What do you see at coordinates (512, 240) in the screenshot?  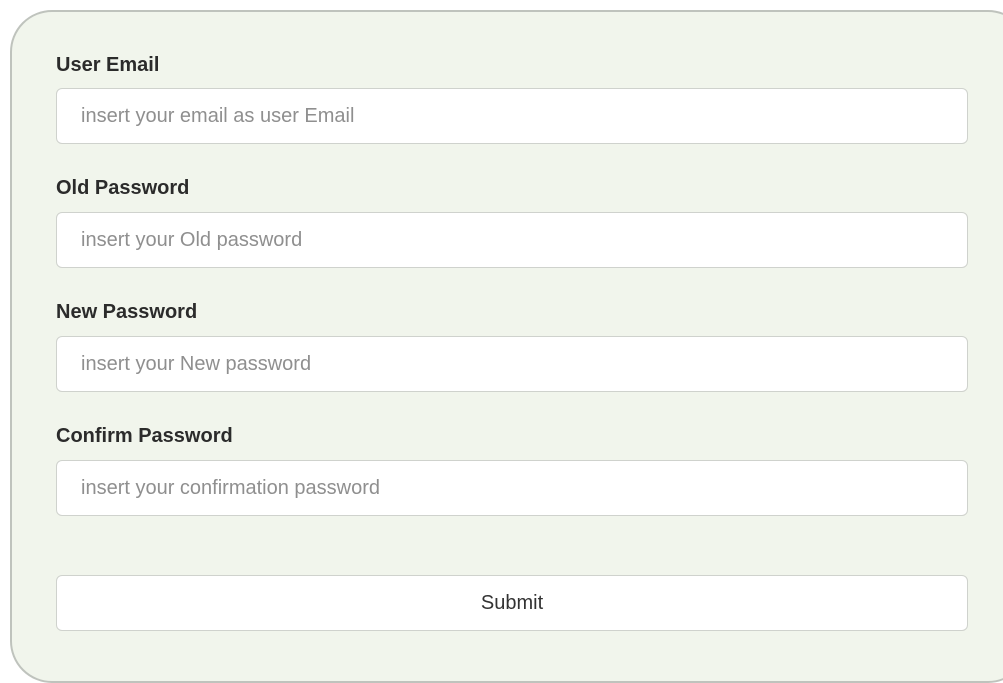 I see `old-password-input` at bounding box center [512, 240].